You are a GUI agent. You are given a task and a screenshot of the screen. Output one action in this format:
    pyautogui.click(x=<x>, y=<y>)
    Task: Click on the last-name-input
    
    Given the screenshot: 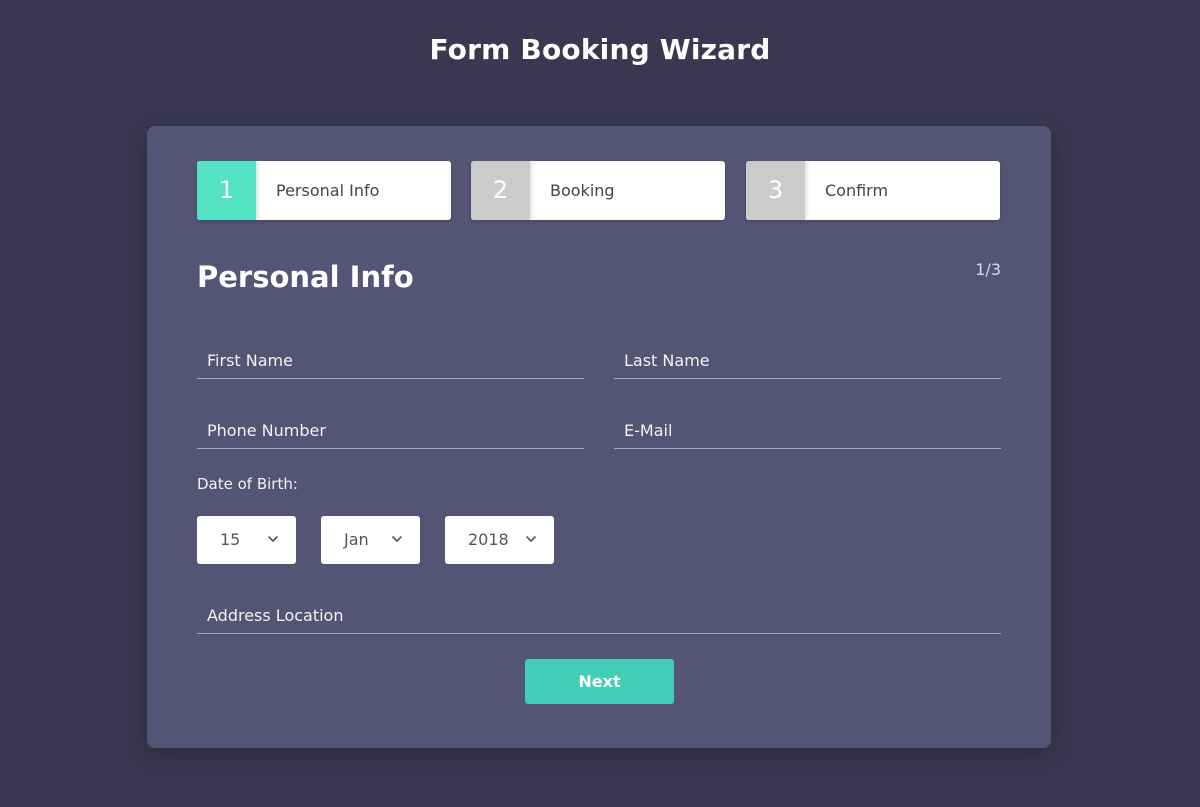 What is the action you would take?
    pyautogui.click(x=807, y=360)
    